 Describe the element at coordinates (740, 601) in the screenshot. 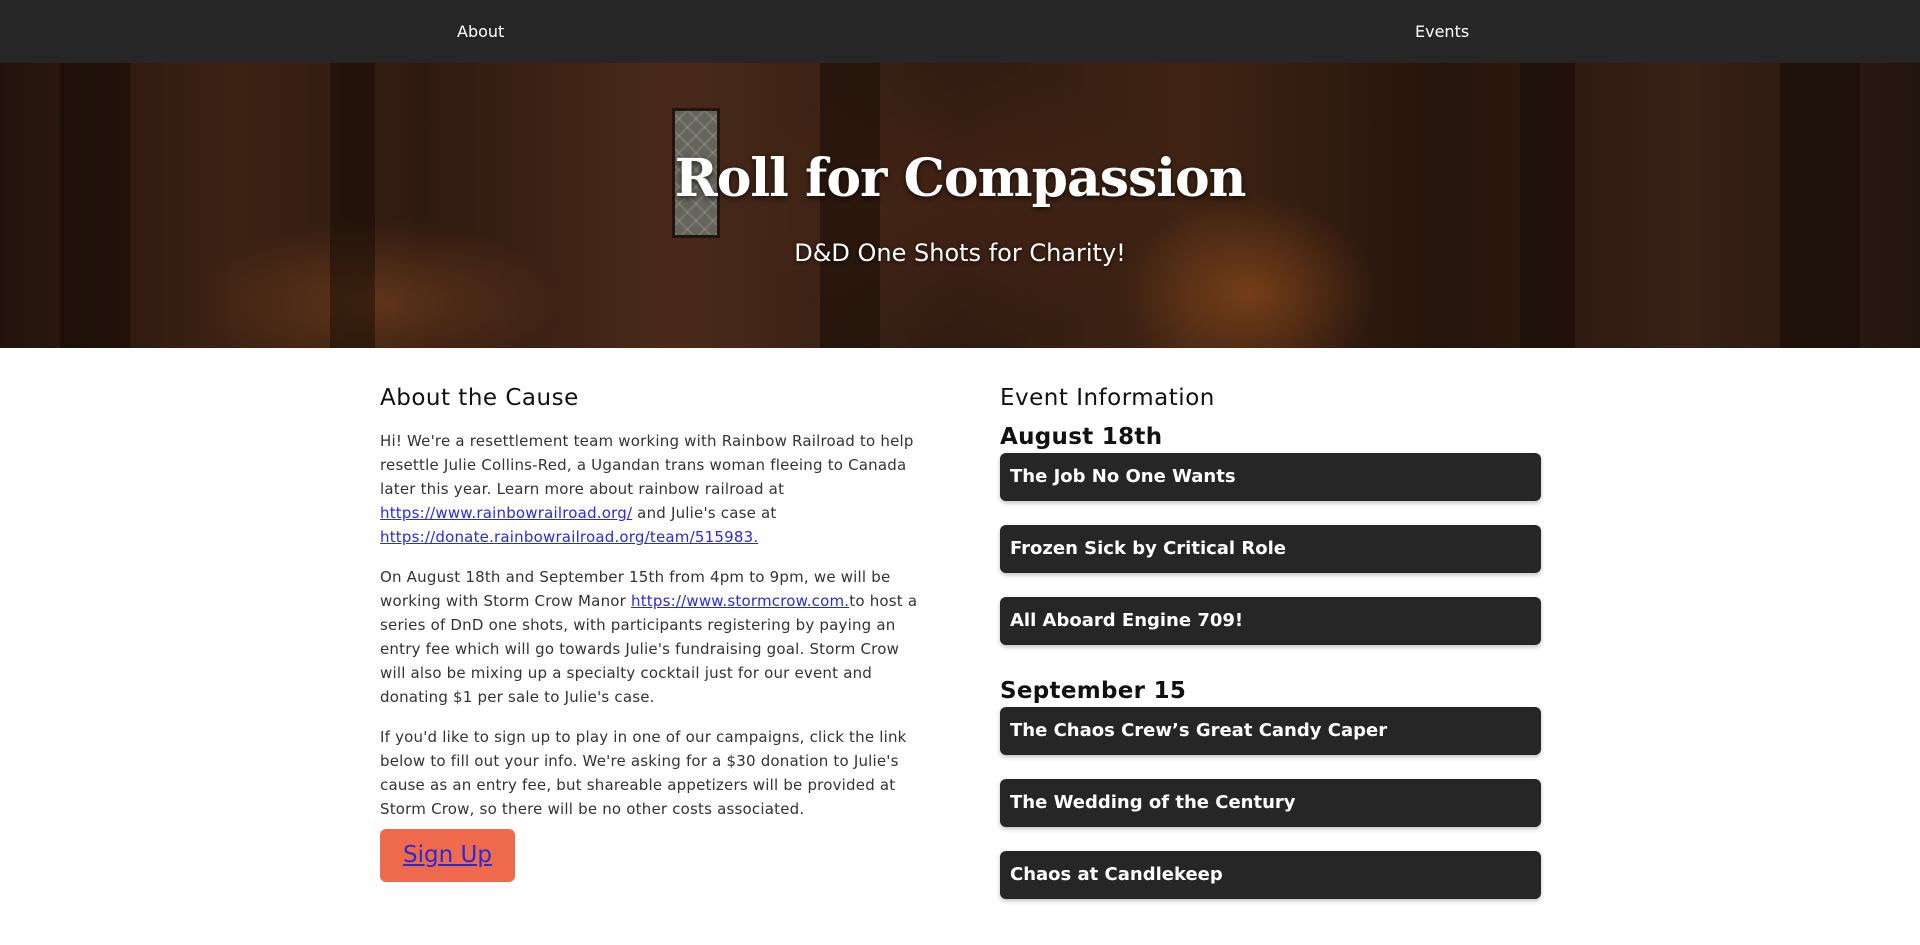

I see `storm-crow-link: https://www.stormcrow.com.` at that location.